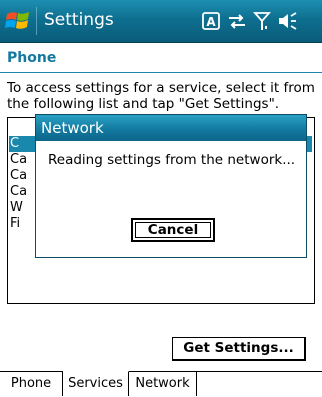 This screenshot has width=322, height=397. I want to click on list-item: W, so click(16, 208).